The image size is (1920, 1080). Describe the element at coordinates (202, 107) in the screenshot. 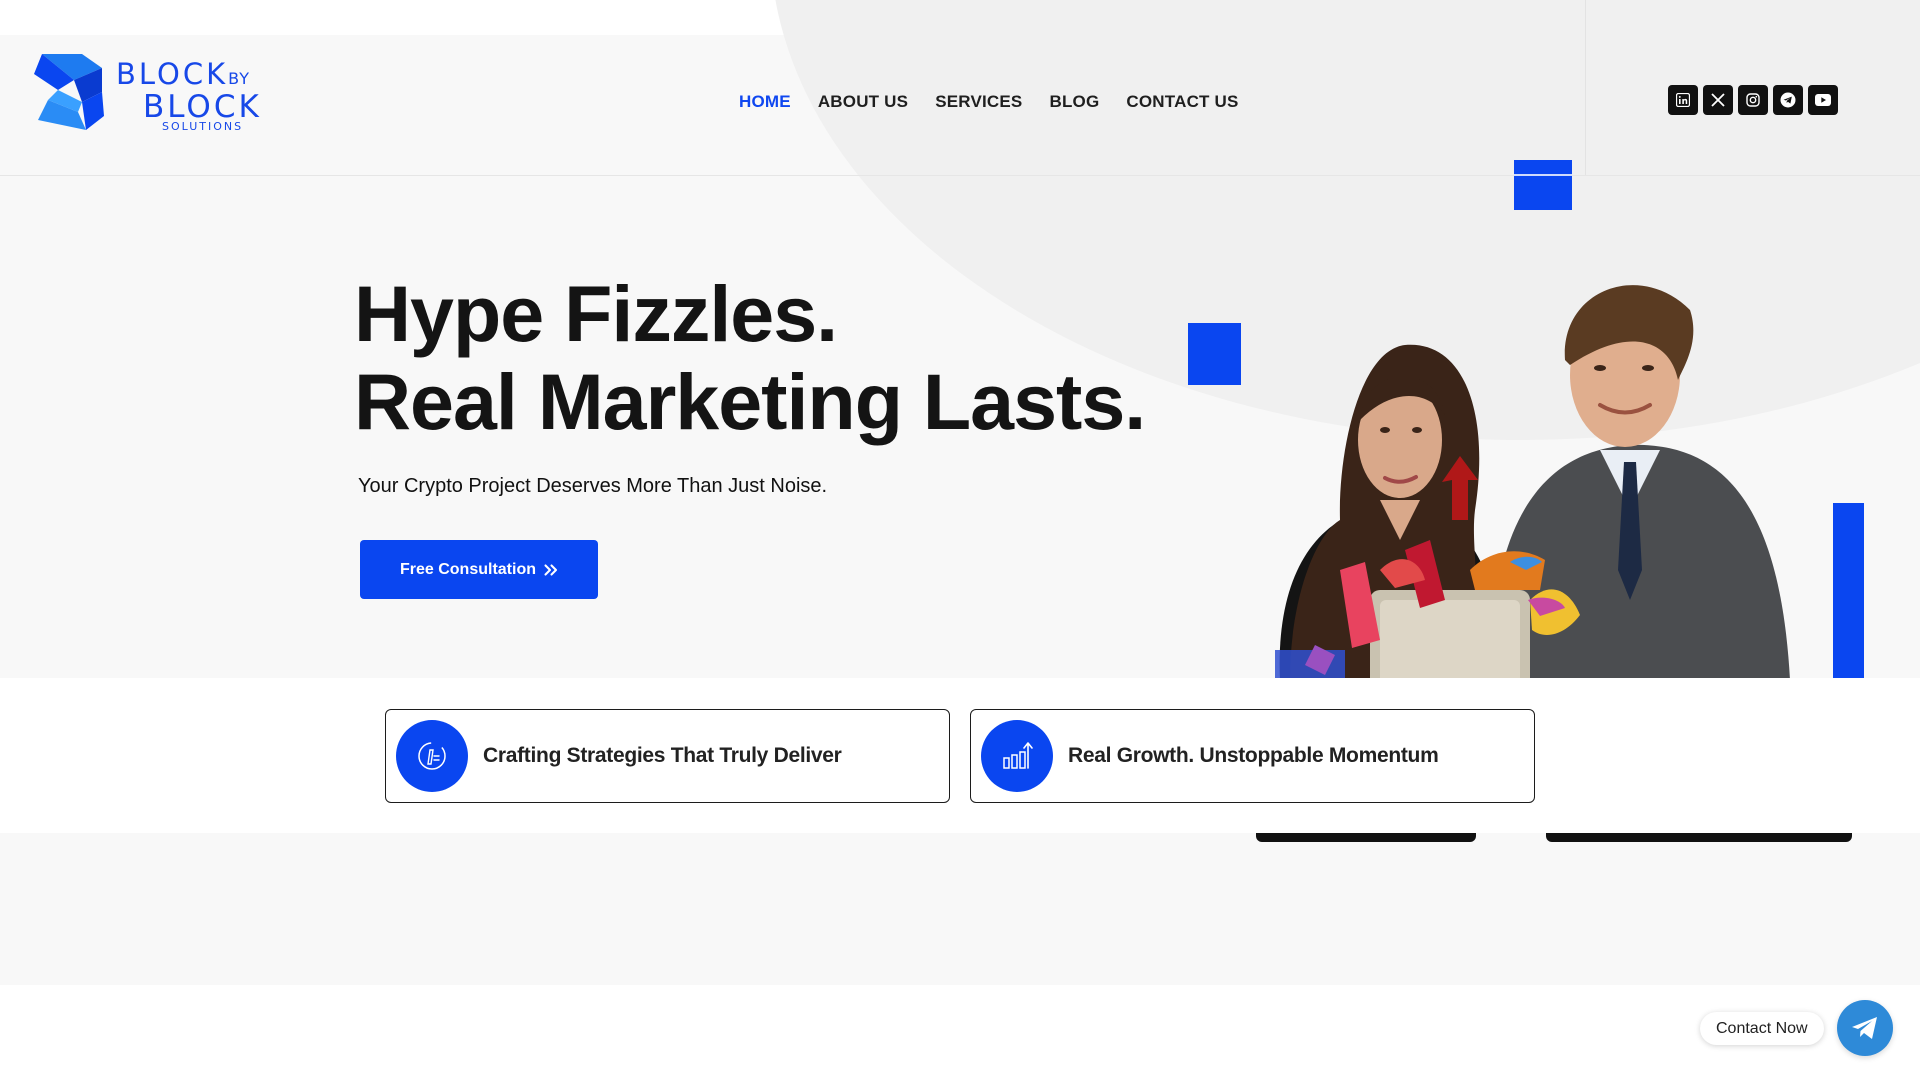

I see `logo-word-block-2: BLOCK` at that location.